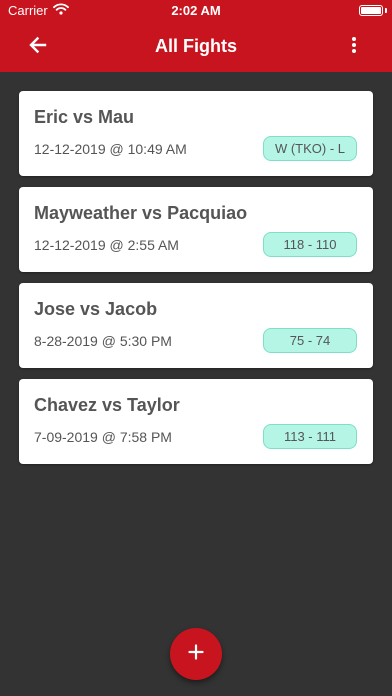 The image size is (392, 696). I want to click on page-title: All Fights, so click(196, 46).